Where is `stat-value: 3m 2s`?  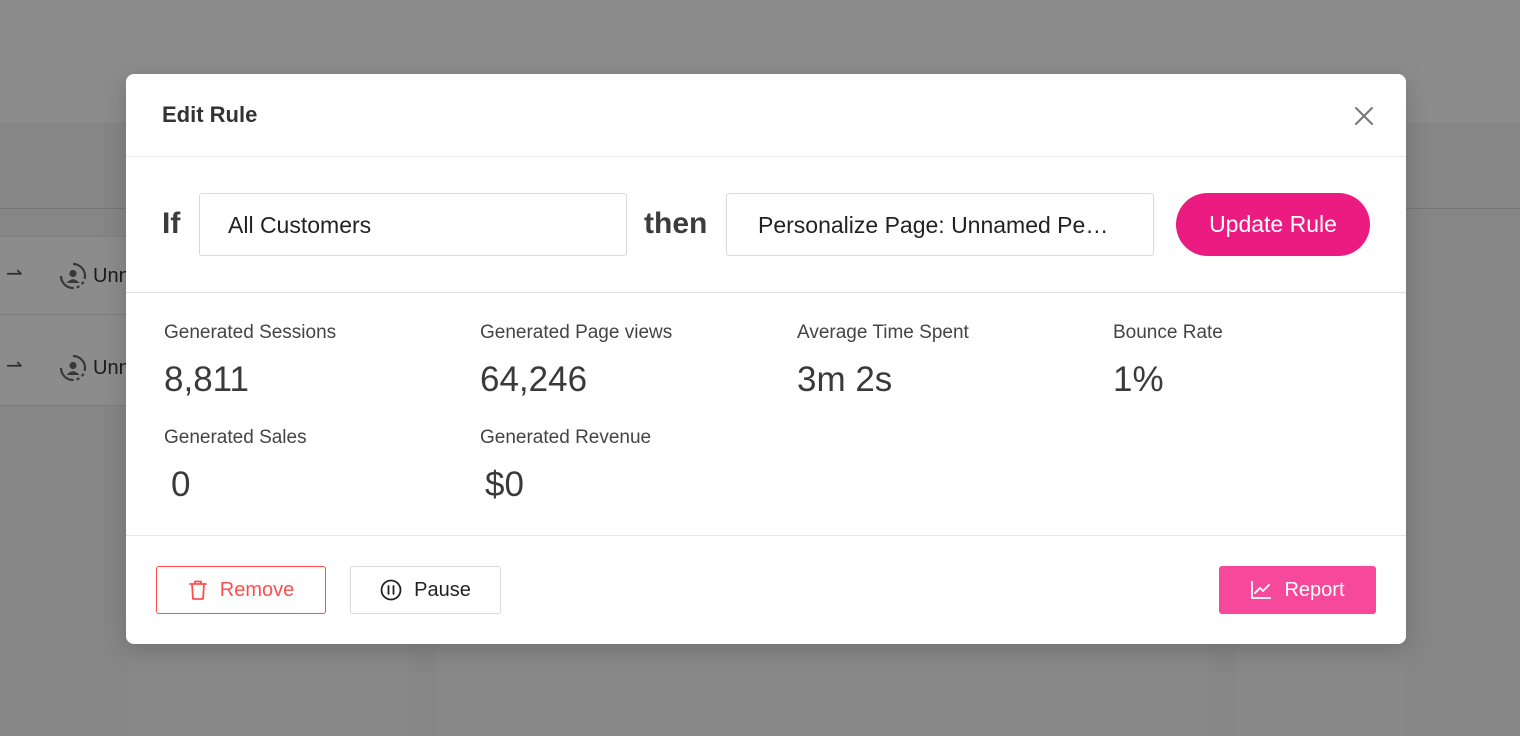
stat-value: 3m 2s is located at coordinates (845, 379).